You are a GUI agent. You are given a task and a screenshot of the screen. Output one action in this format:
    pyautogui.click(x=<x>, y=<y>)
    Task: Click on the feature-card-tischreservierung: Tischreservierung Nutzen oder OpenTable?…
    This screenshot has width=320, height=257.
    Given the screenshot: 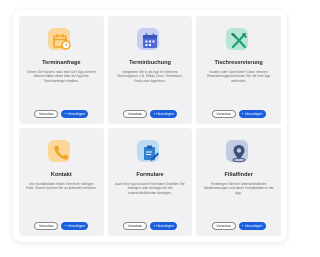 What is the action you would take?
    pyautogui.click(x=238, y=70)
    